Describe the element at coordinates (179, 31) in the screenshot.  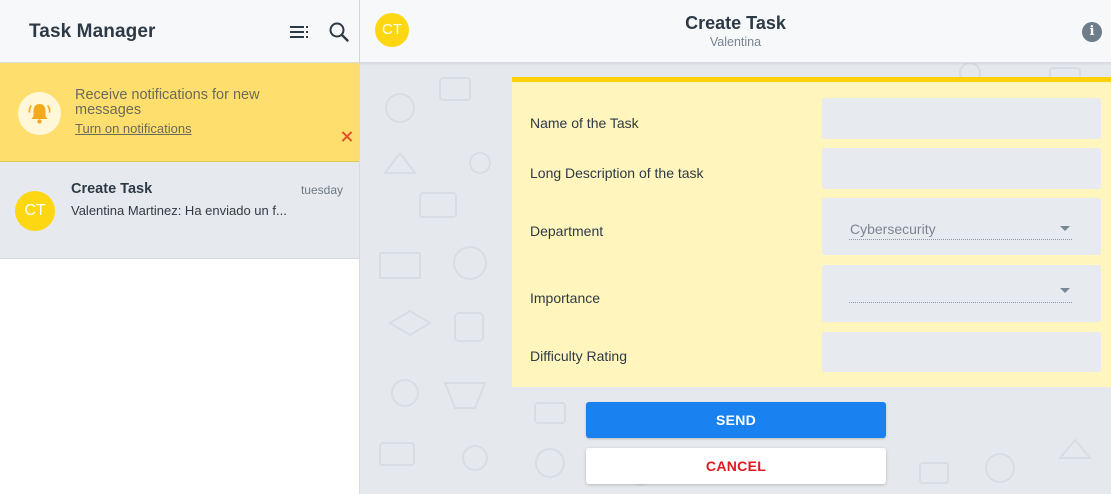
I see `sidebar-header: Task Manager` at that location.